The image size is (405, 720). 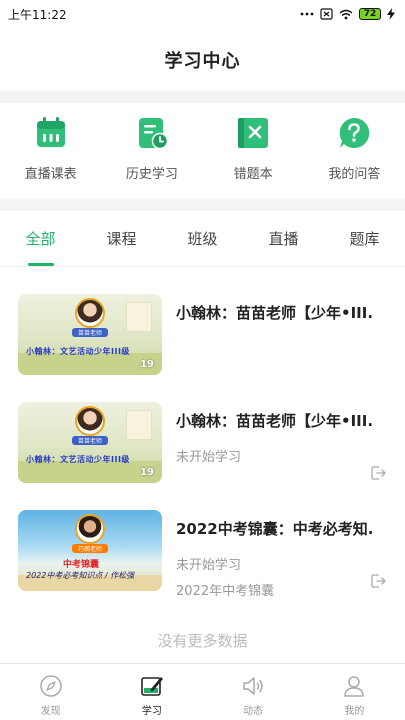 I want to click on tab-label: 全部, so click(x=40, y=239).